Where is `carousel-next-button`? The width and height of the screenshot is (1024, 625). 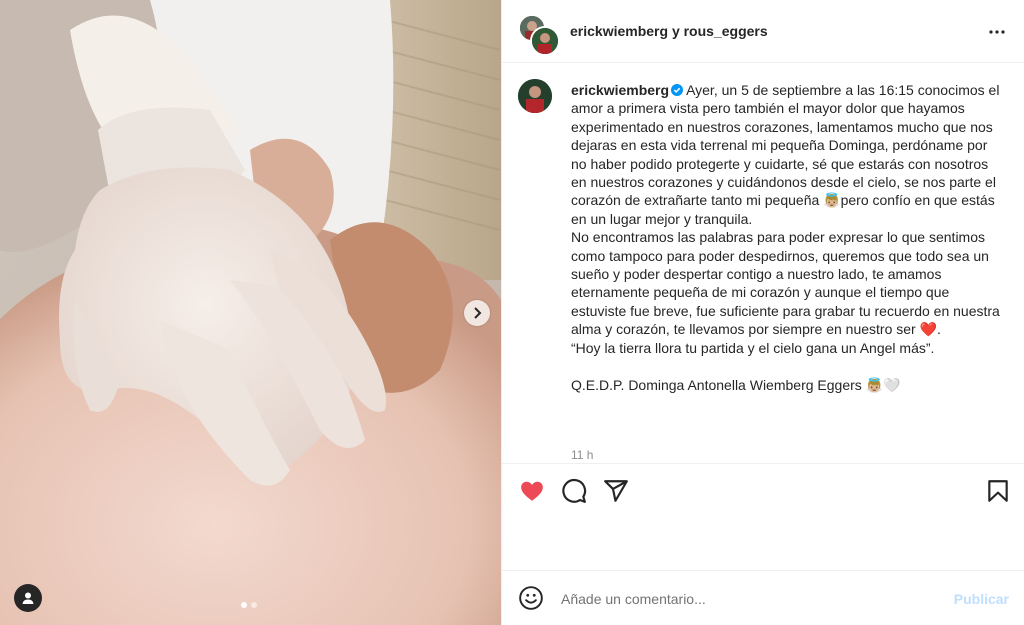
carousel-next-button is located at coordinates (477, 313).